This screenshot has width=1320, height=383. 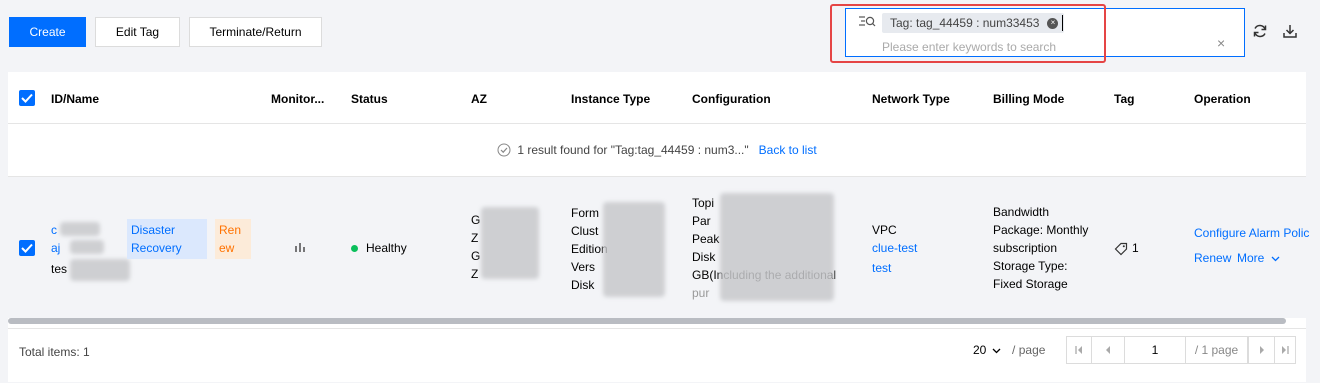 What do you see at coordinates (881, 268) in the screenshot?
I see `subnet-link: test` at bounding box center [881, 268].